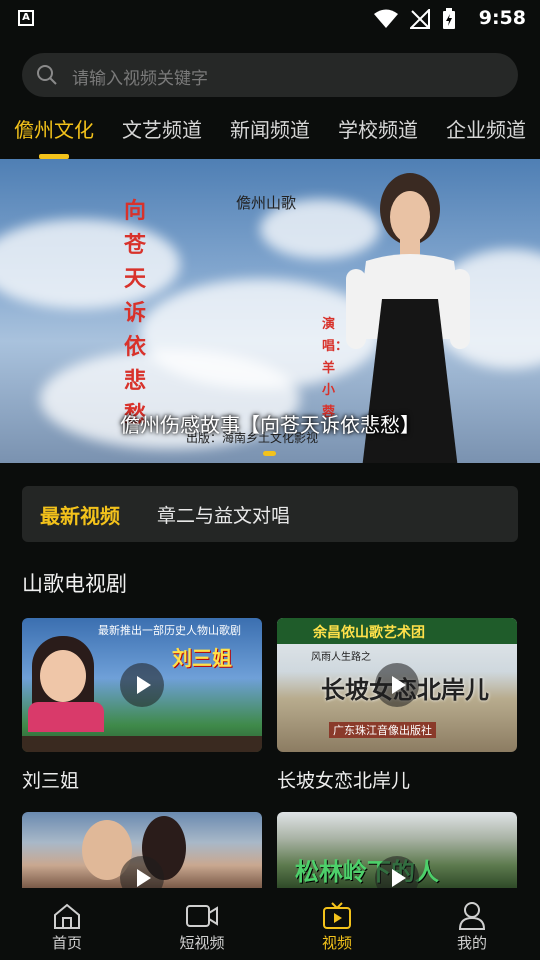 This screenshot has width=540, height=960. I want to click on banner-vertical-title: 向苍天诉依悲愁, so click(135, 313).